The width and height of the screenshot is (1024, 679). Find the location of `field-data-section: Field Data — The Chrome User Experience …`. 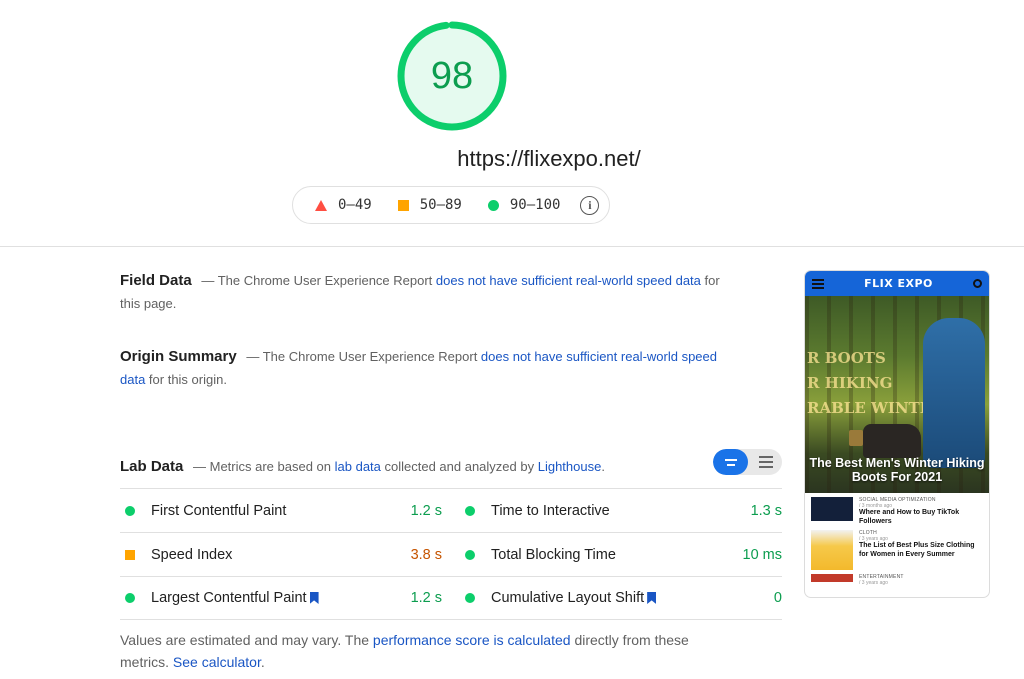

field-data-section: Field Data — The Chrome User Experience … is located at coordinates (420, 292).